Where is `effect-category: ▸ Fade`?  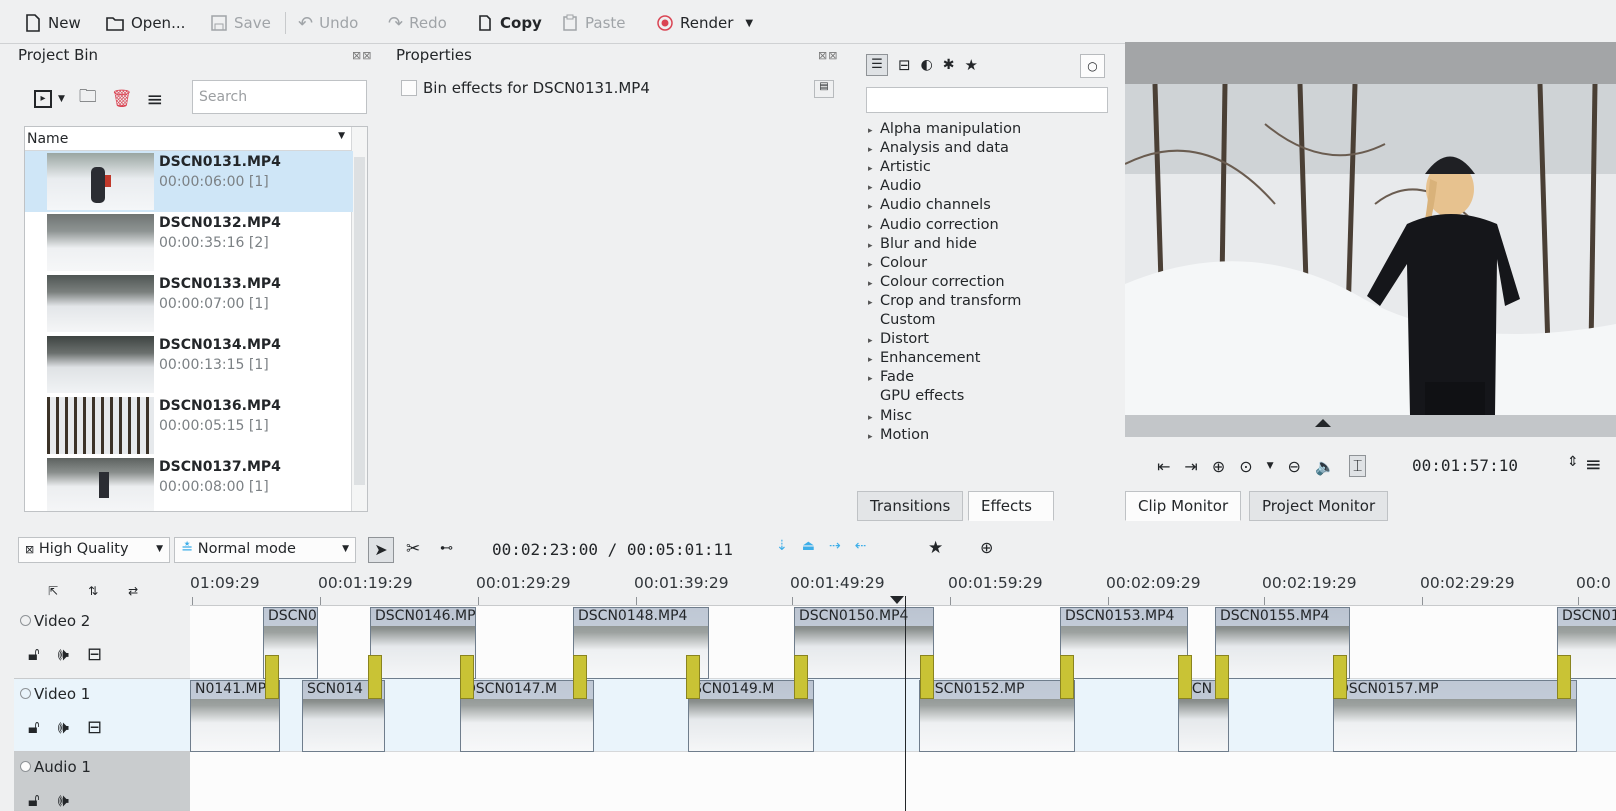 effect-category: ▸ Fade is located at coordinates (891, 377).